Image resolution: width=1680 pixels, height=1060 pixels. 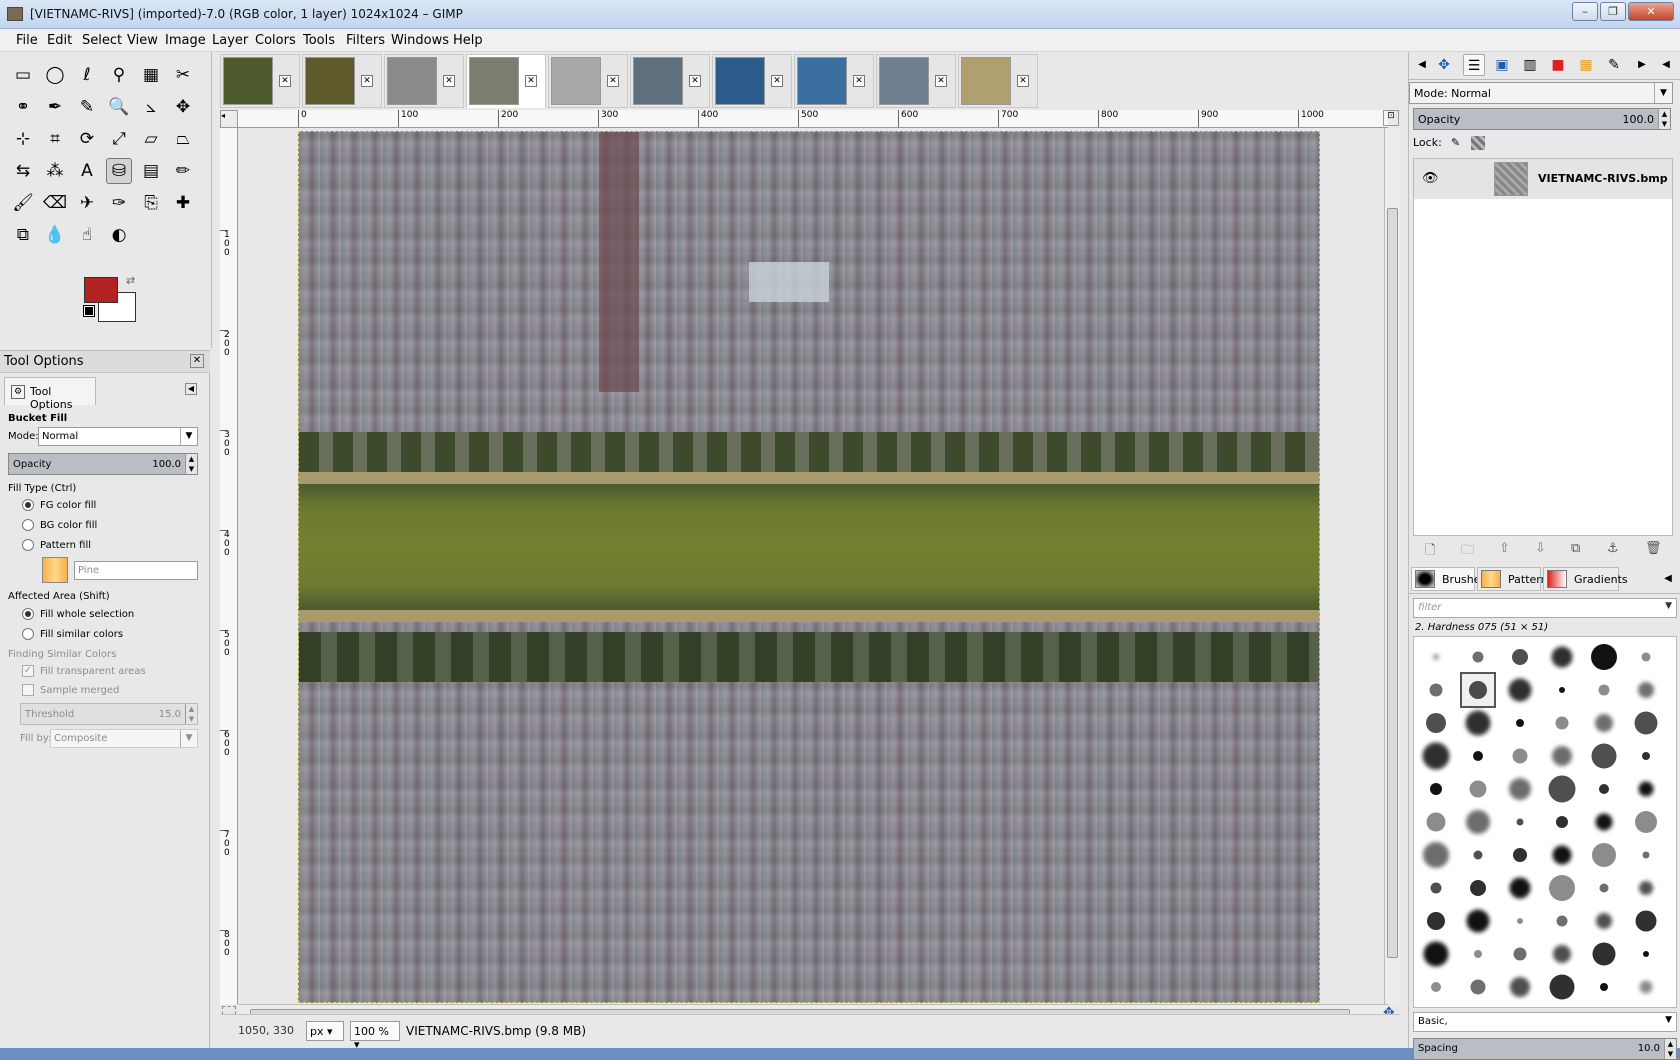 What do you see at coordinates (50, 394) in the screenshot?
I see `tab-tool-options: ⚙ Tool Options` at bounding box center [50, 394].